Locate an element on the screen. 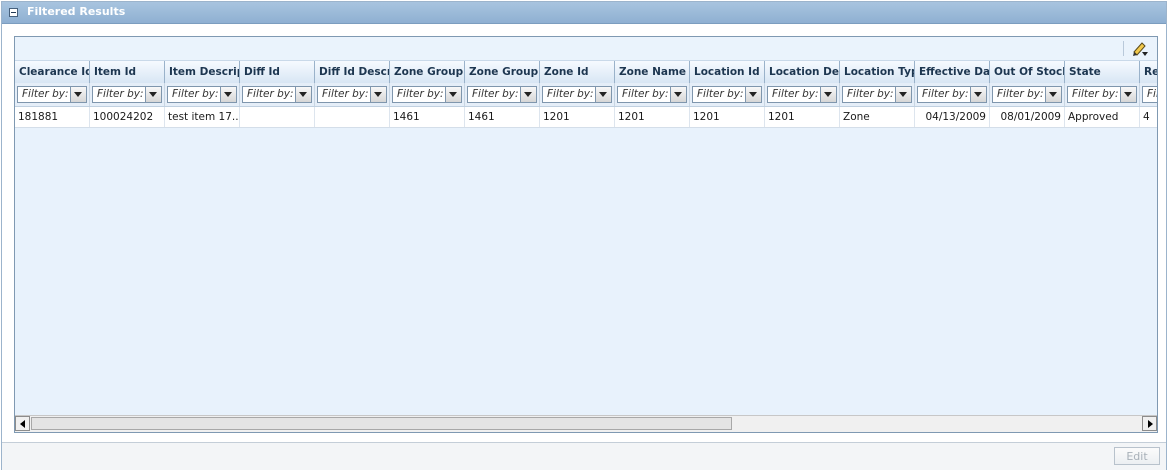 The height and width of the screenshot is (471, 1170). column-header: Zone Name is located at coordinates (652, 72).